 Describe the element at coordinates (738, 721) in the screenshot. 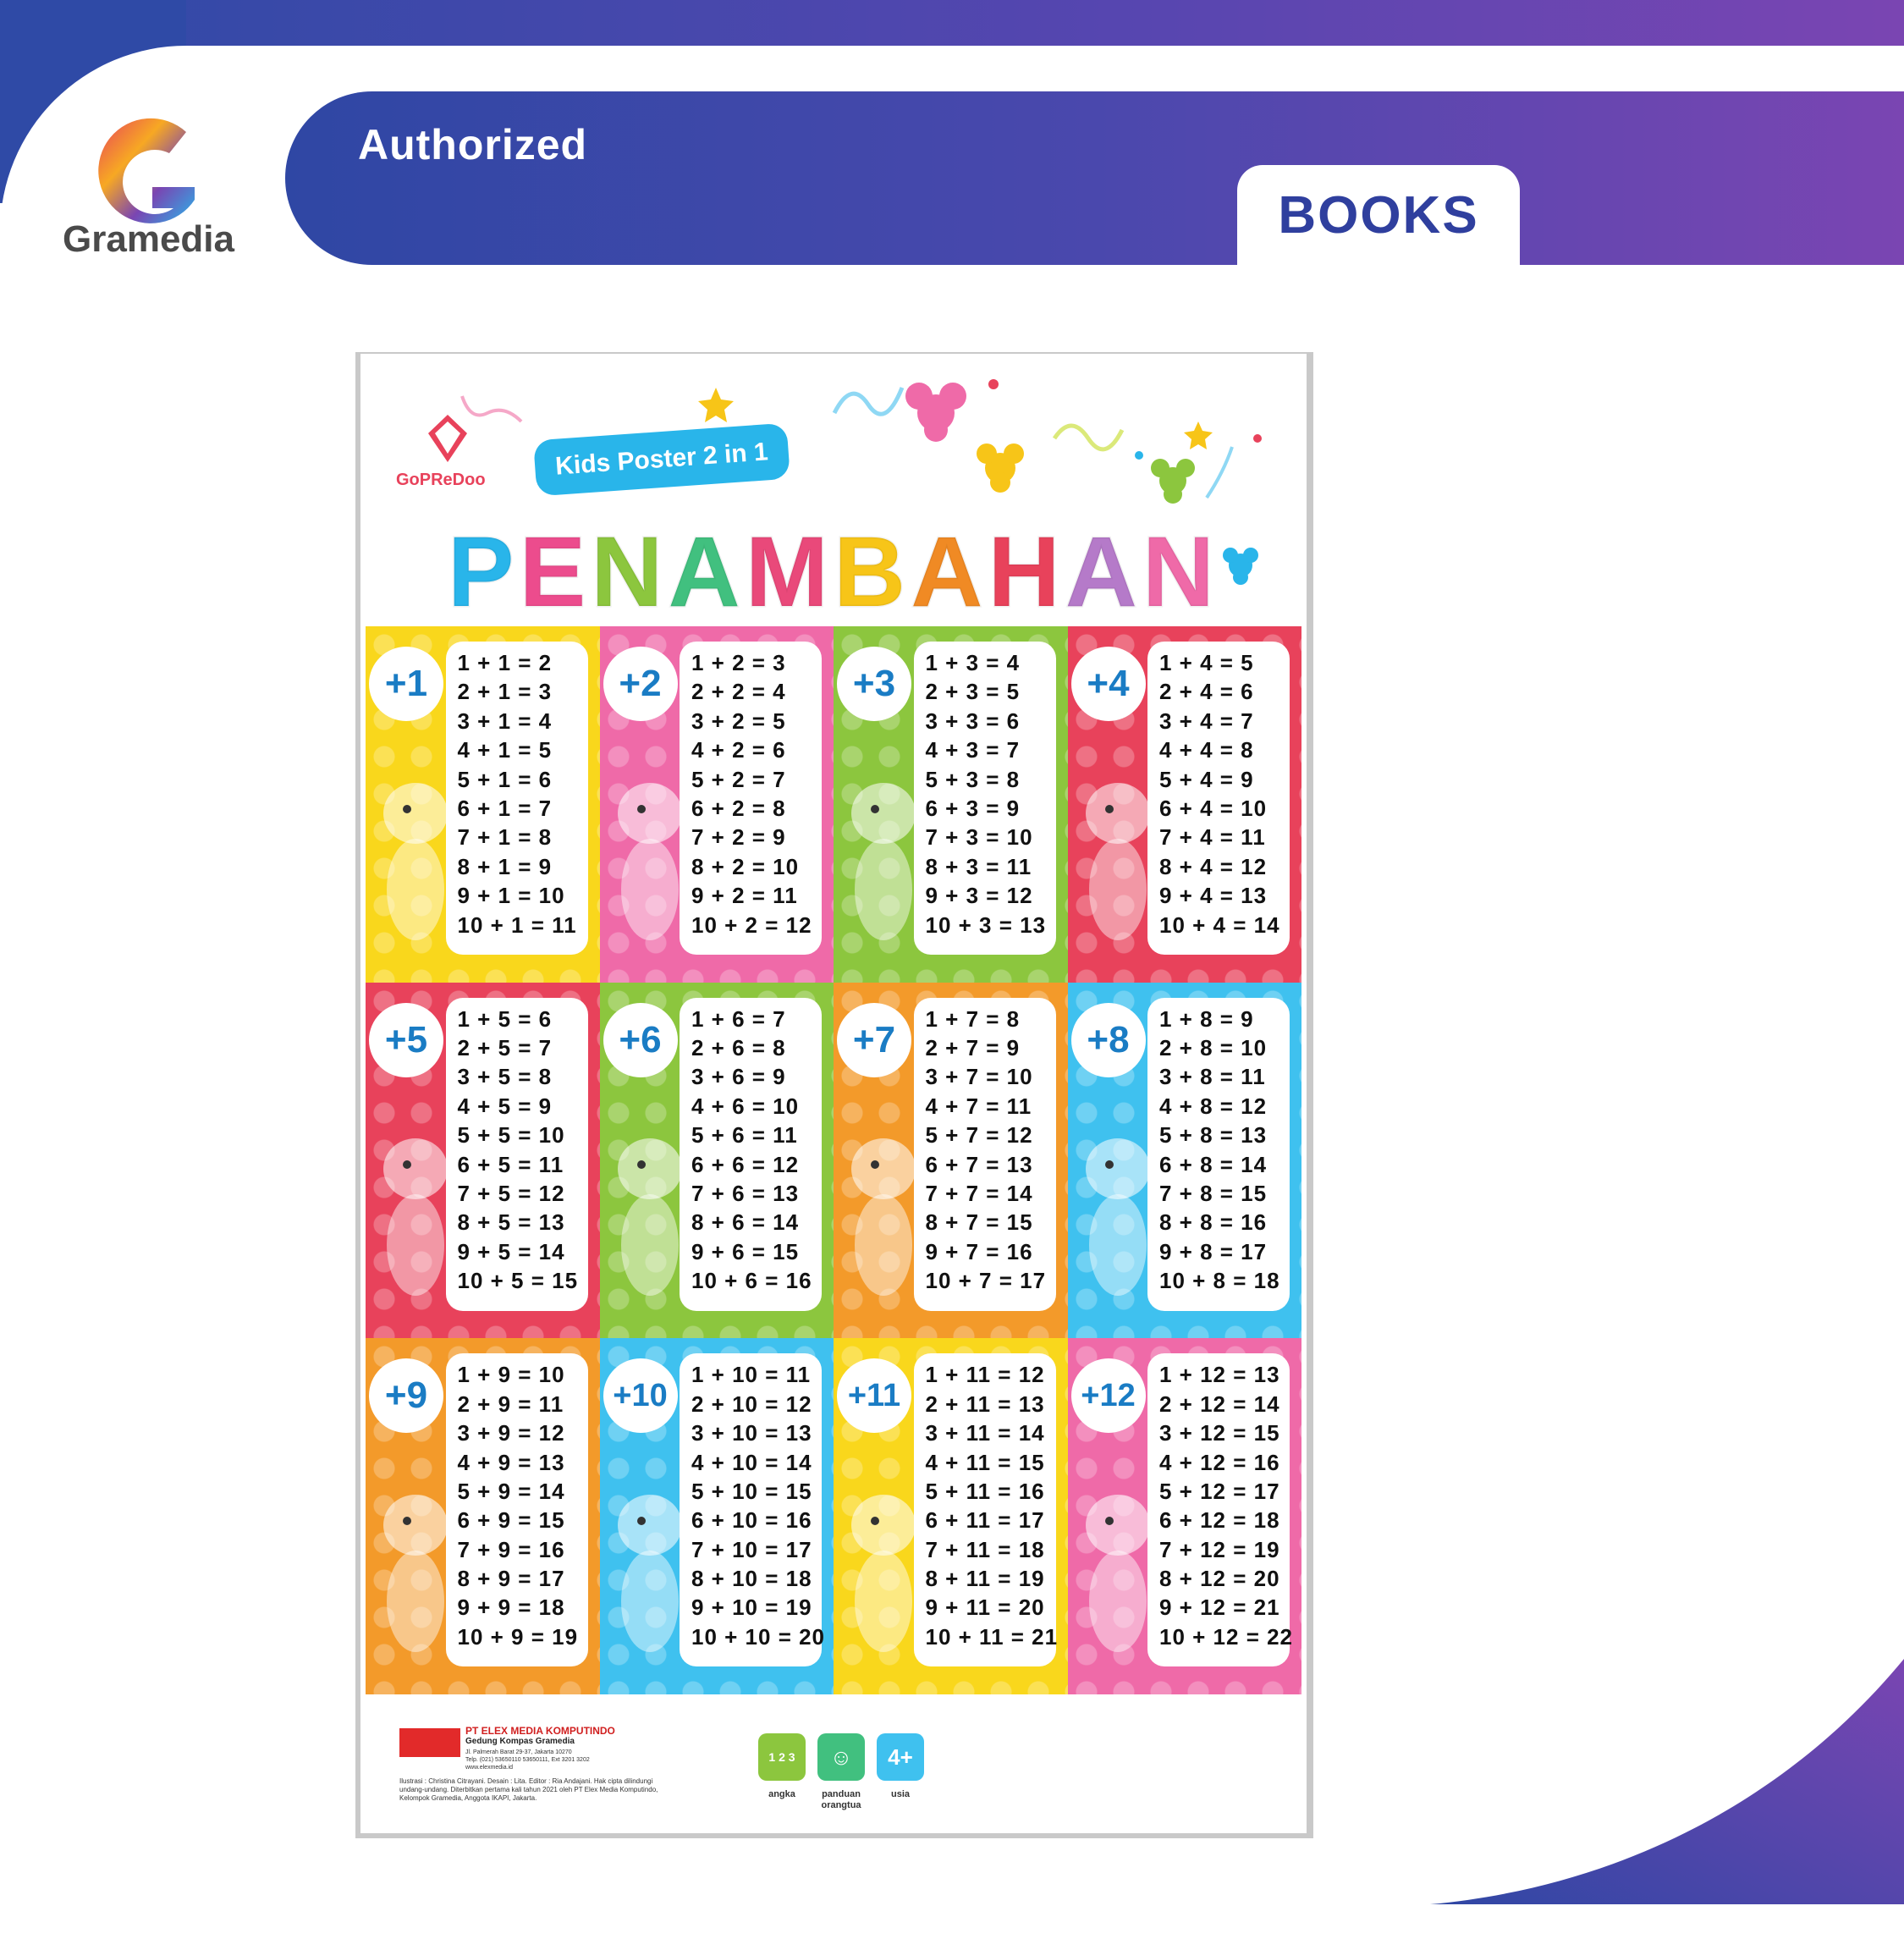

I see `equation-row: 3 + 2 = 5` at that location.